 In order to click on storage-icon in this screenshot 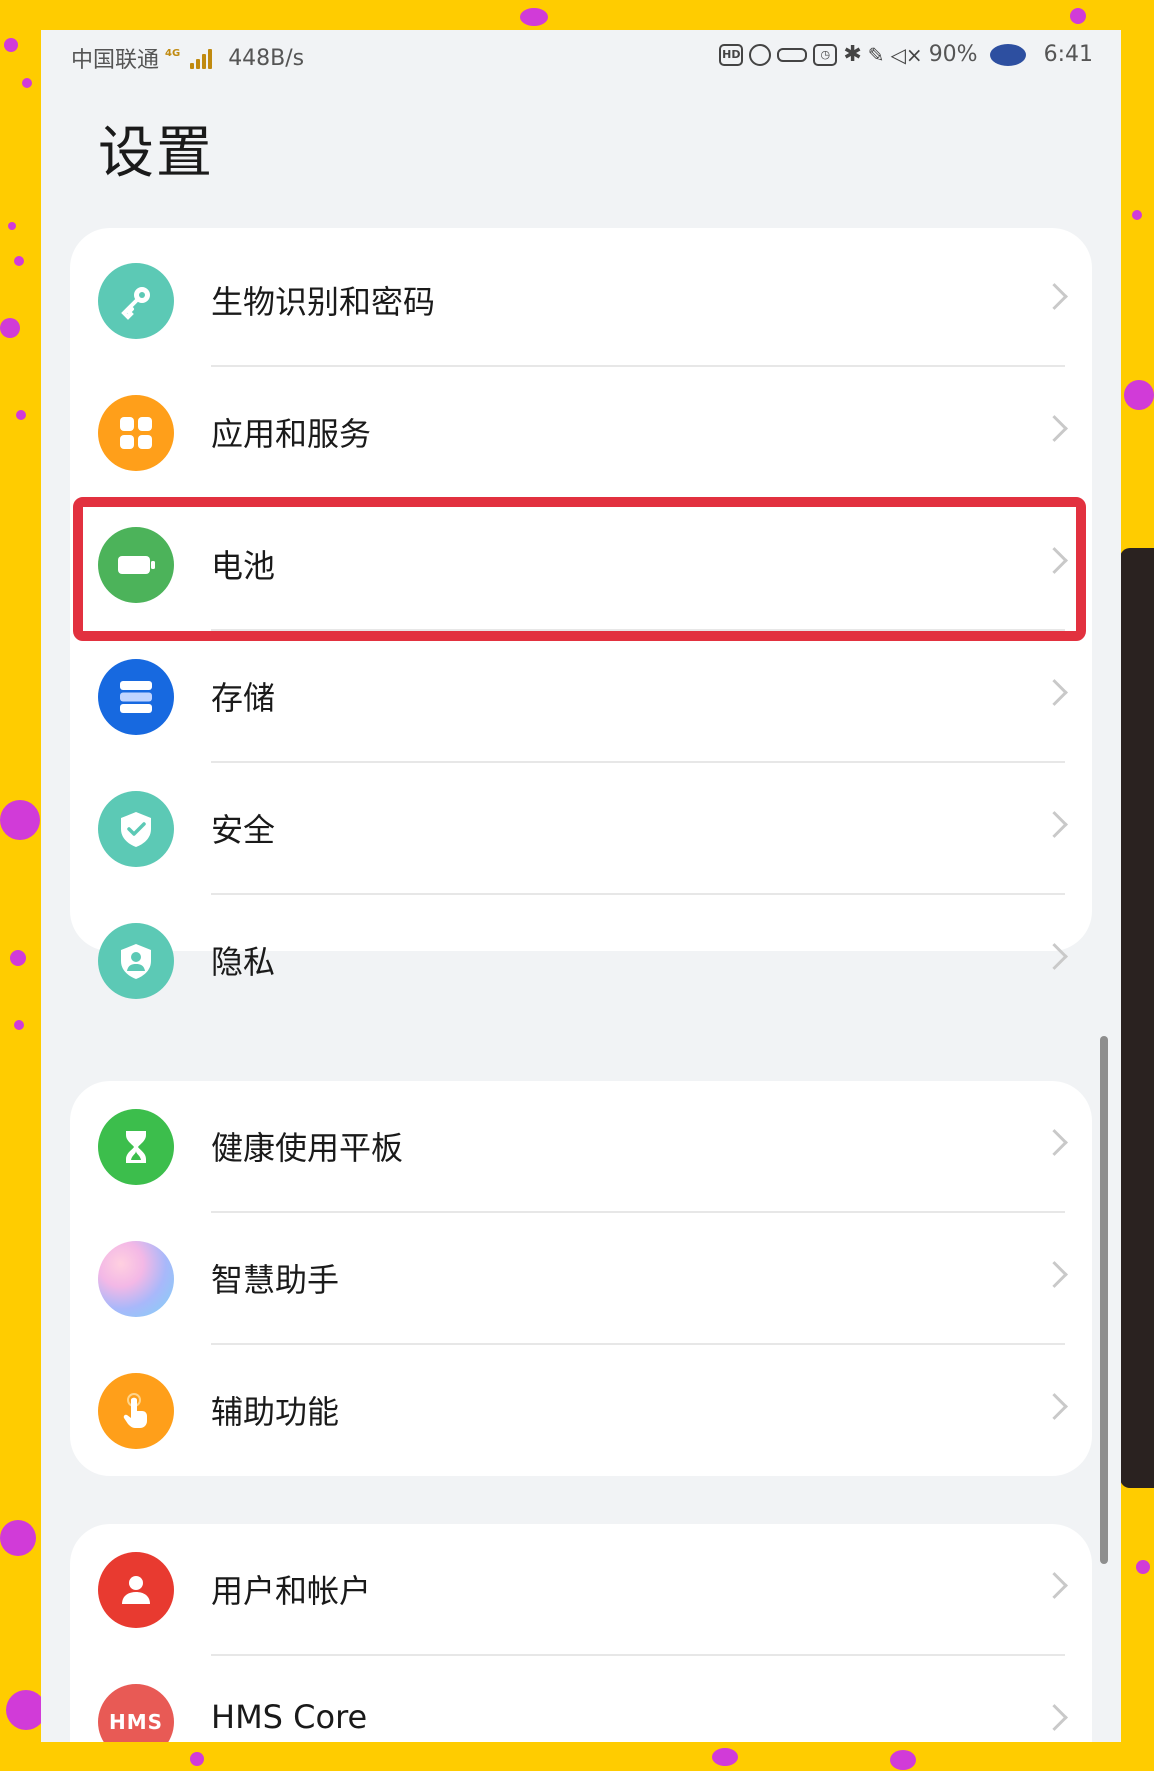, I will do `click(136, 697)`.